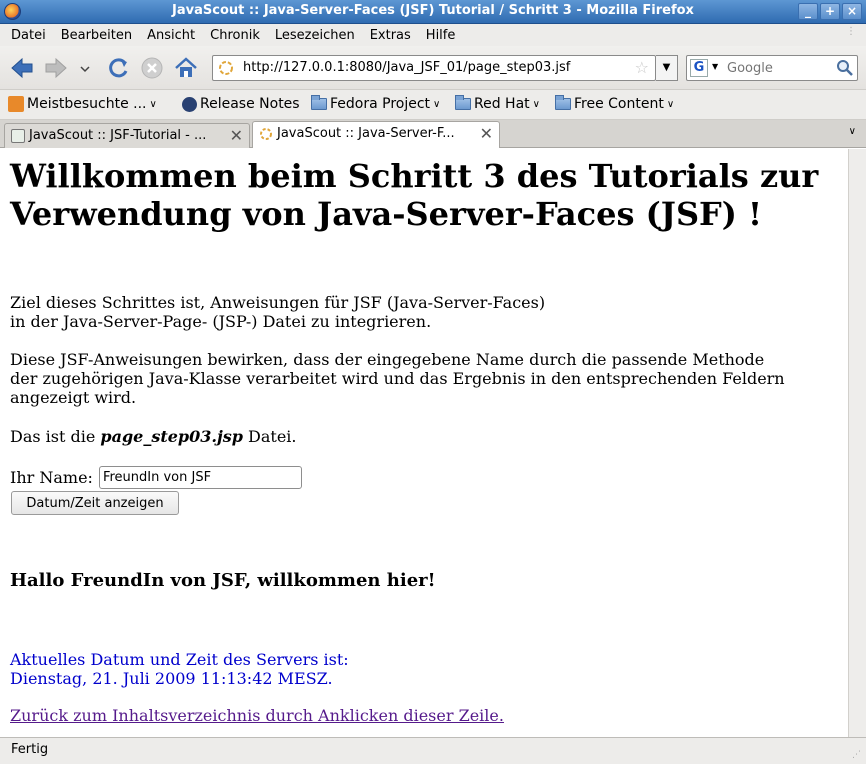  I want to click on menu-lesezeichen: Lesezeichen, so click(315, 35).